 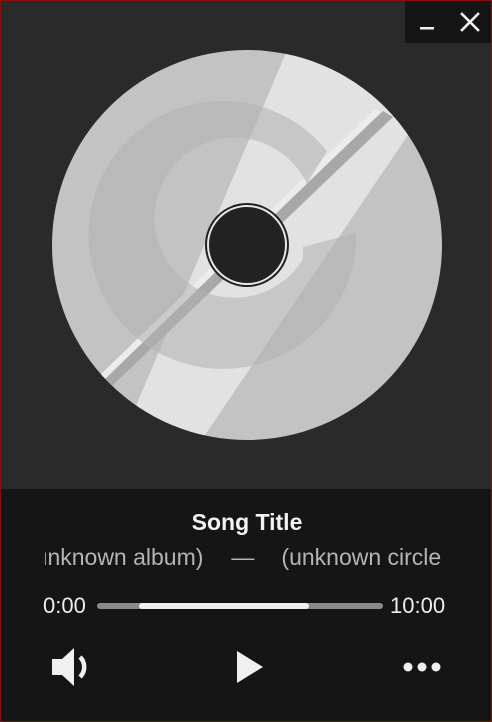 I want to click on more-options-icon, so click(x=422, y=667).